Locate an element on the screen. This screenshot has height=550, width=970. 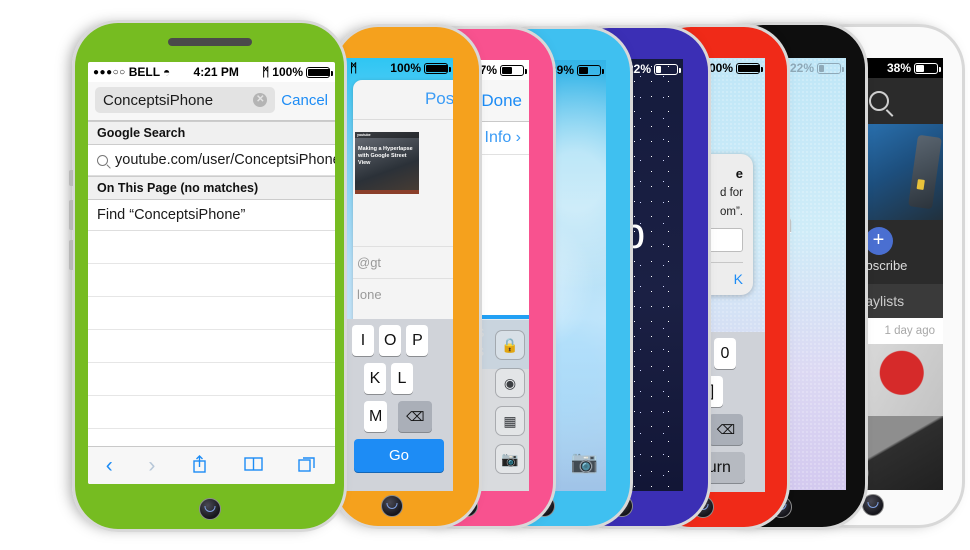
go-key: Go is located at coordinates (399, 455).